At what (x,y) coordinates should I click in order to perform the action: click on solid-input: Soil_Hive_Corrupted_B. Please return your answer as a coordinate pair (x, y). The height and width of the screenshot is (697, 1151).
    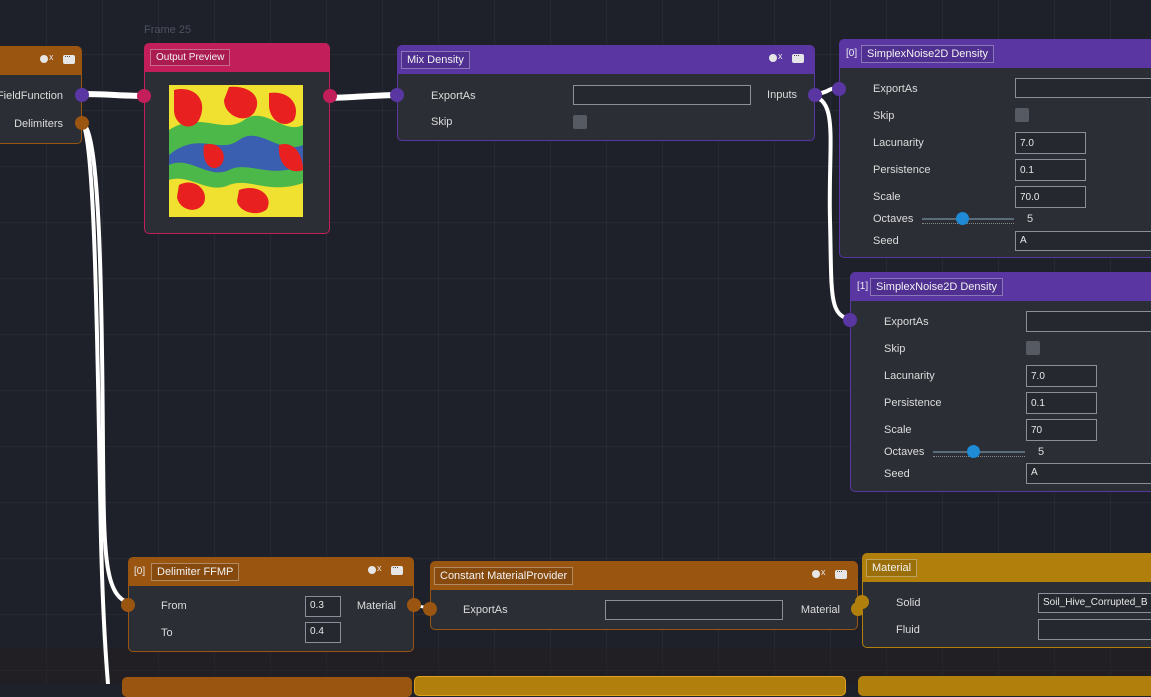
    Looking at the image, I should click on (1094, 603).